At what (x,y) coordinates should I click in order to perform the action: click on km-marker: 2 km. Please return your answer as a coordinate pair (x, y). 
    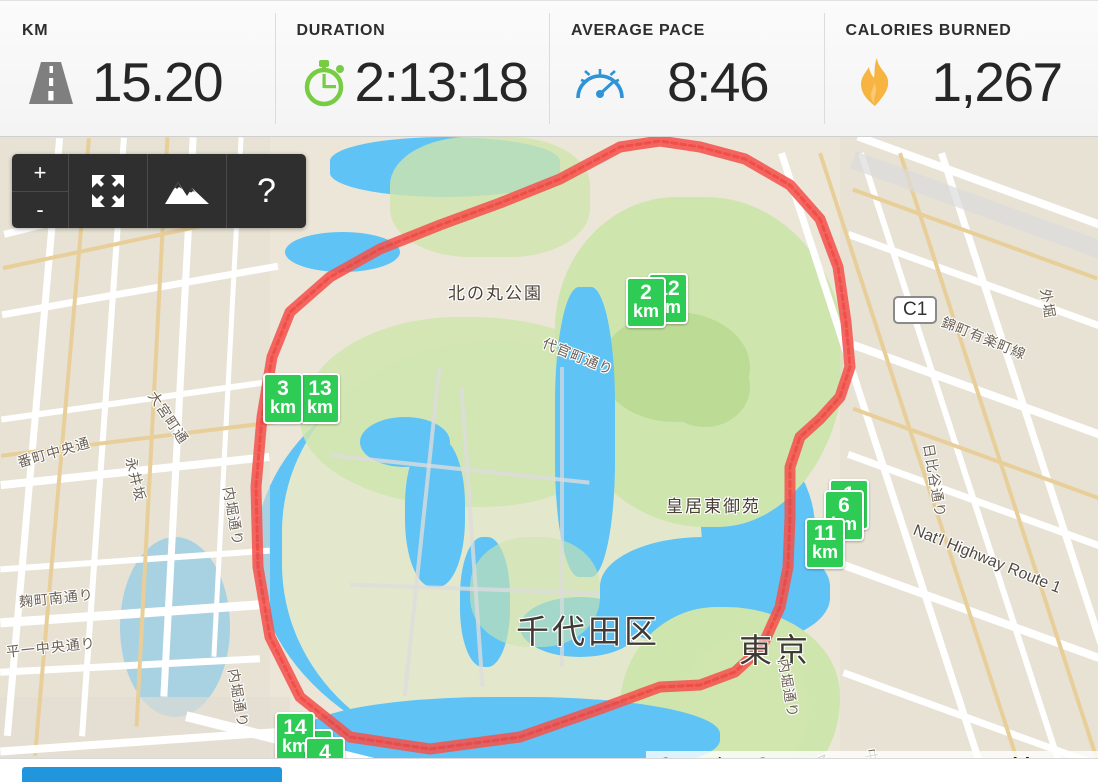
    Looking at the image, I should click on (646, 302).